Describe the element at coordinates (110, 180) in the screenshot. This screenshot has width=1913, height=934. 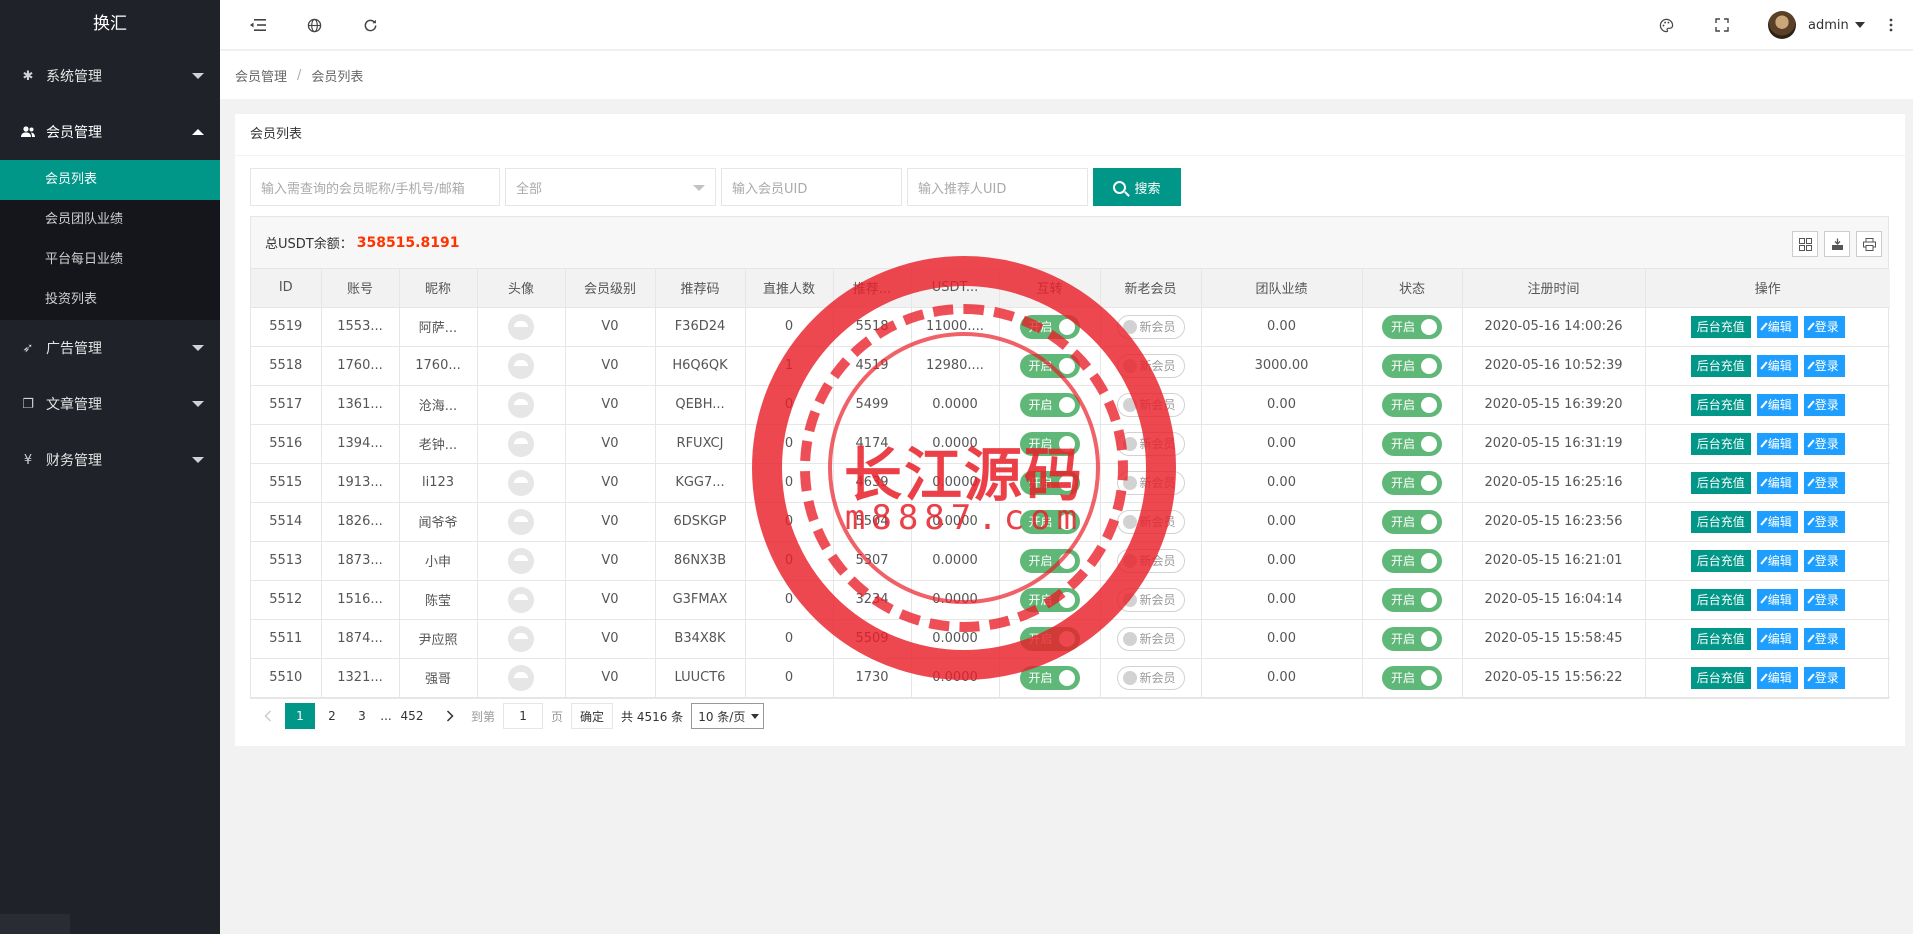
I see `sidebar-item-member-list: 会员列表` at that location.